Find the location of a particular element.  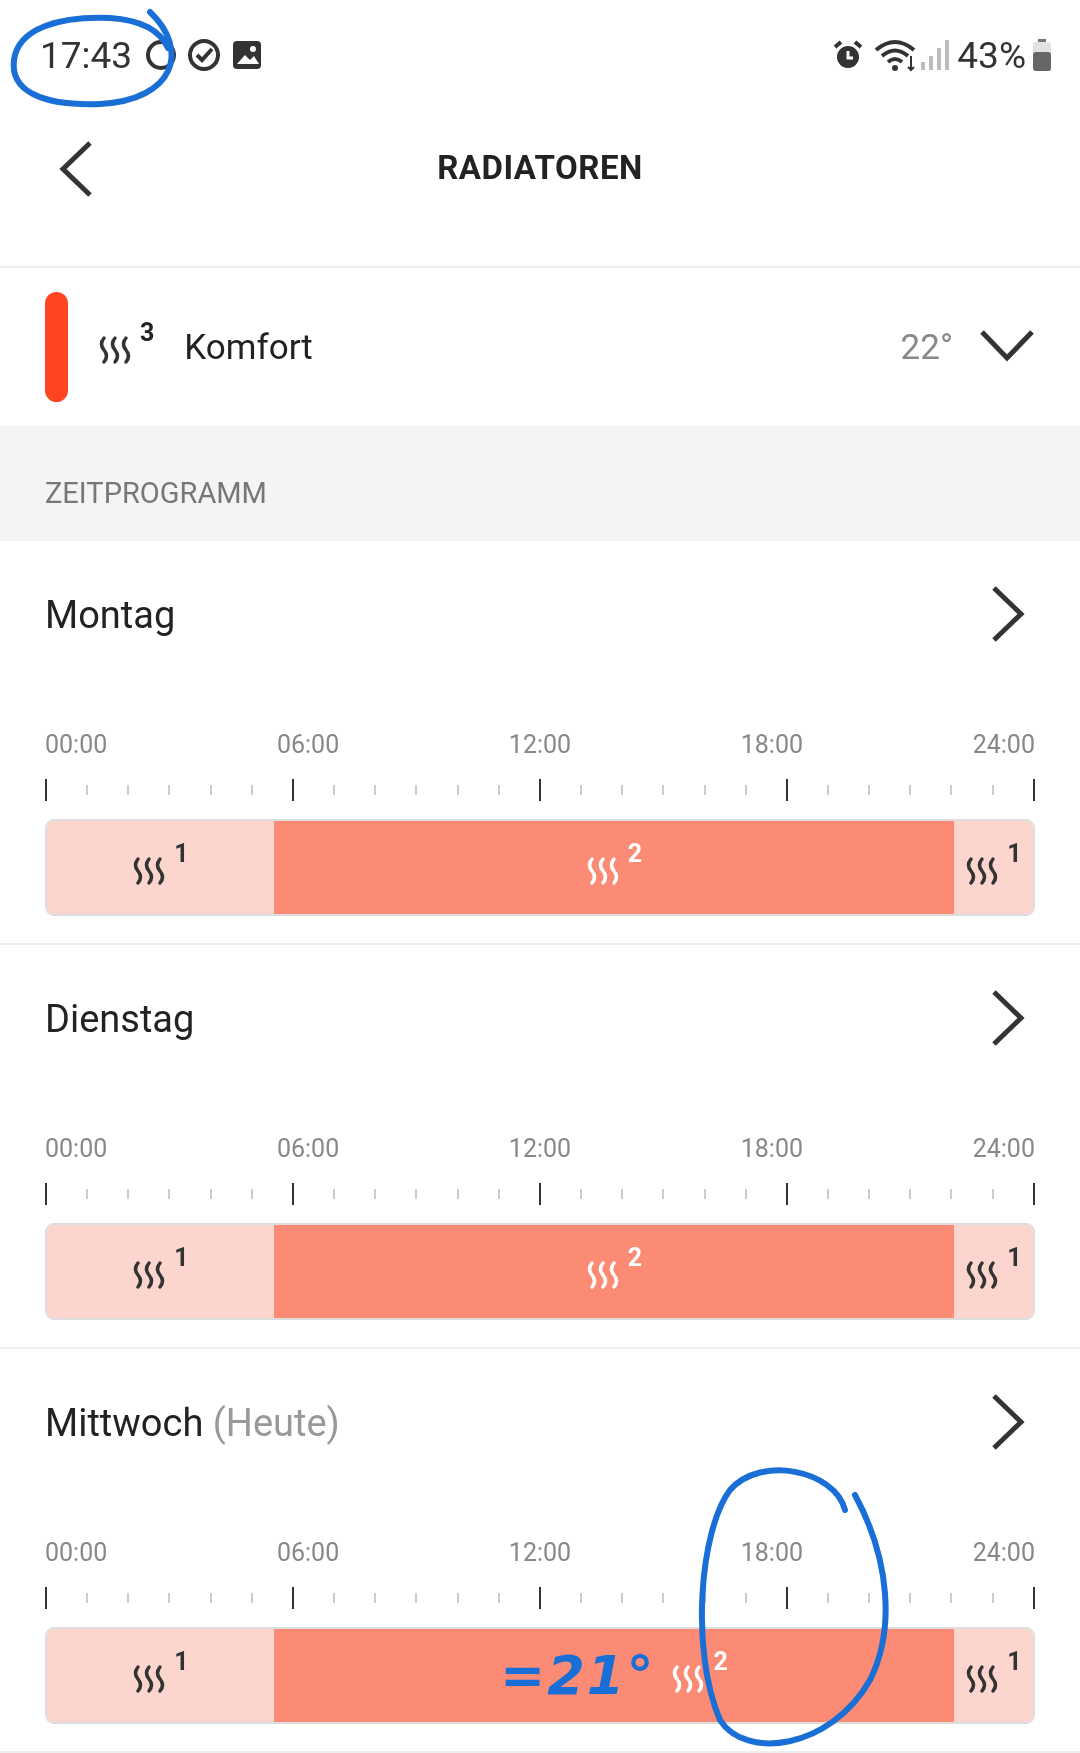

day-title: Dienstag is located at coordinates (120, 1019).